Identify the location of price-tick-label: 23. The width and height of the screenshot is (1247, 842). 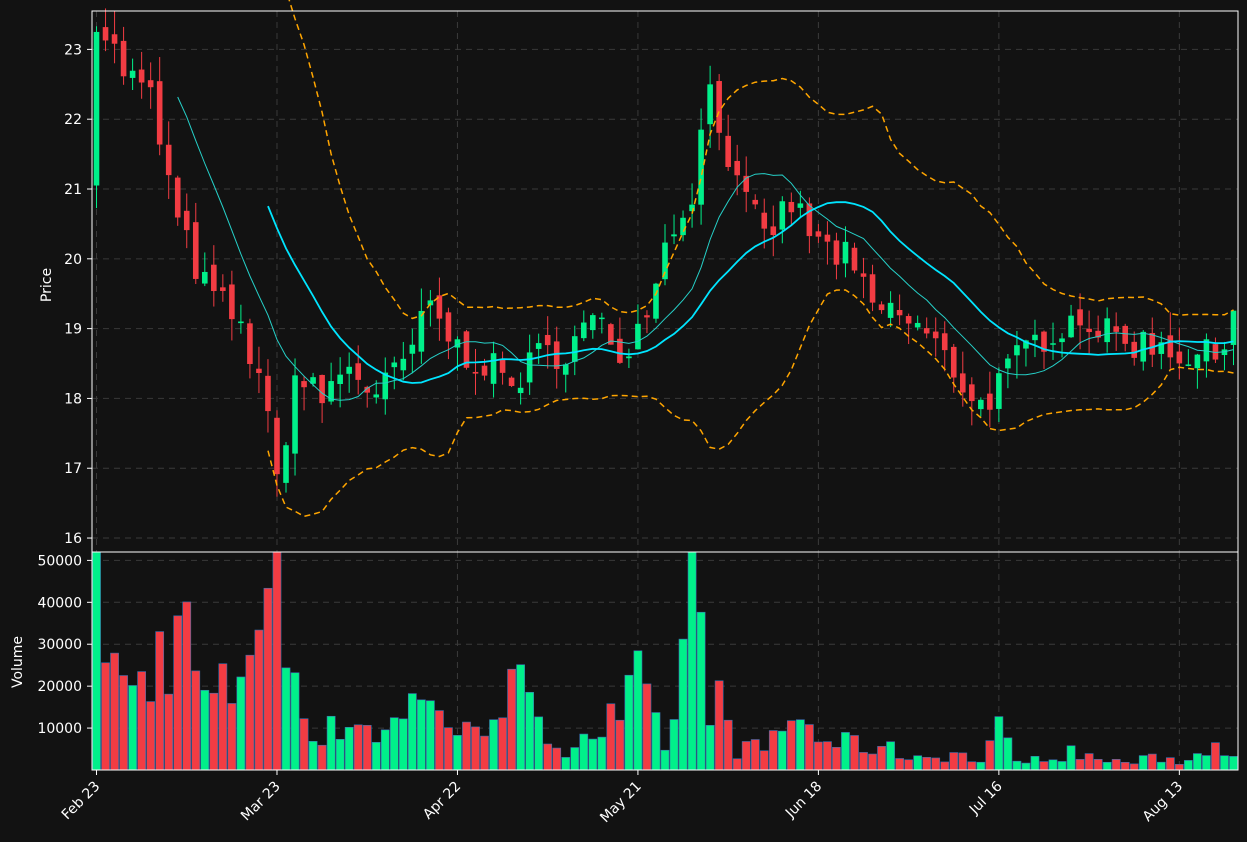
(73, 50).